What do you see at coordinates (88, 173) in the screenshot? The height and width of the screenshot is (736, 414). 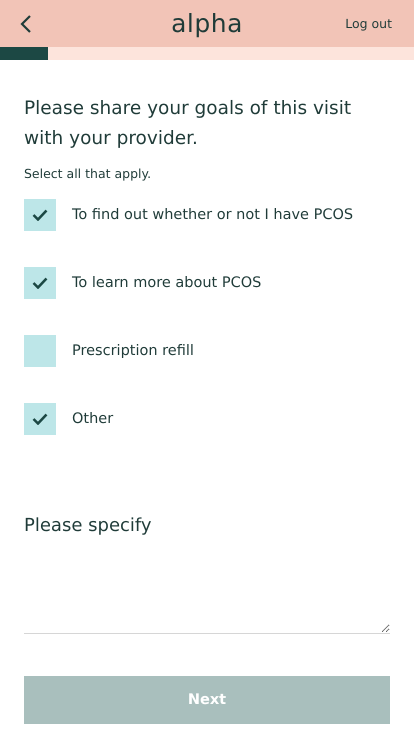 I see `hint-text: Select all that apply.` at bounding box center [88, 173].